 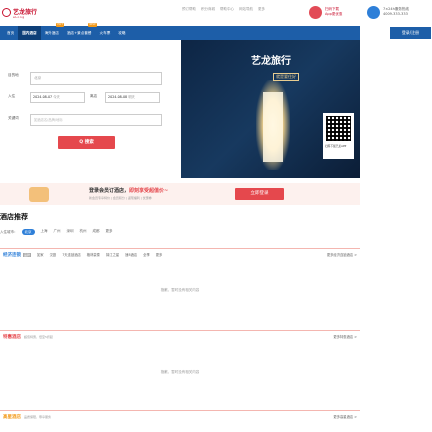 I want to click on city-chip: 上海, so click(x=44, y=232).